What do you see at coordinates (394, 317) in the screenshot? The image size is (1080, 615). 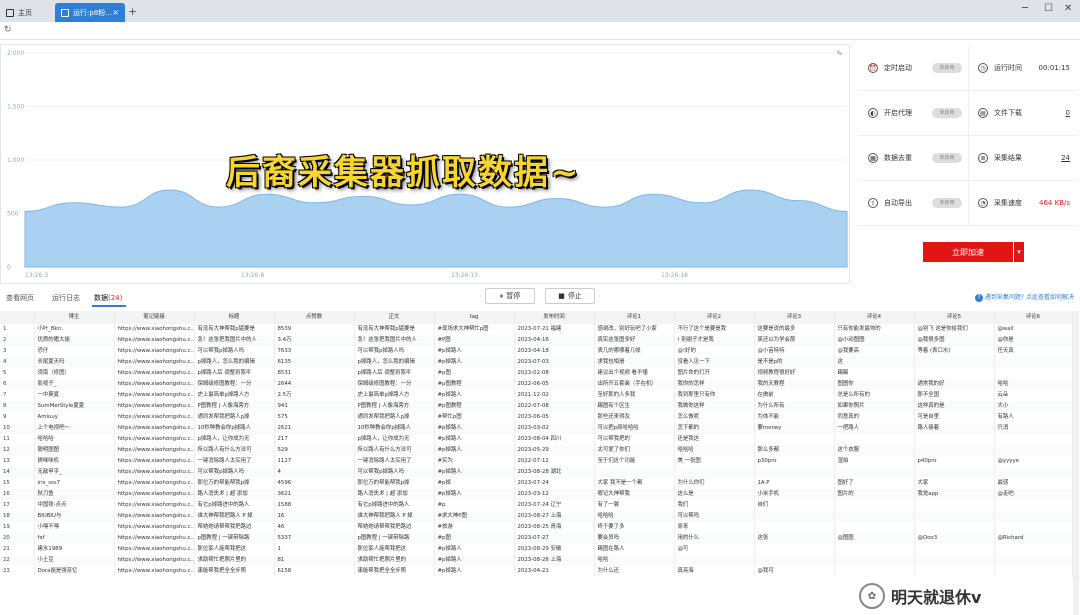 I see `column-header: 正文` at bounding box center [394, 317].